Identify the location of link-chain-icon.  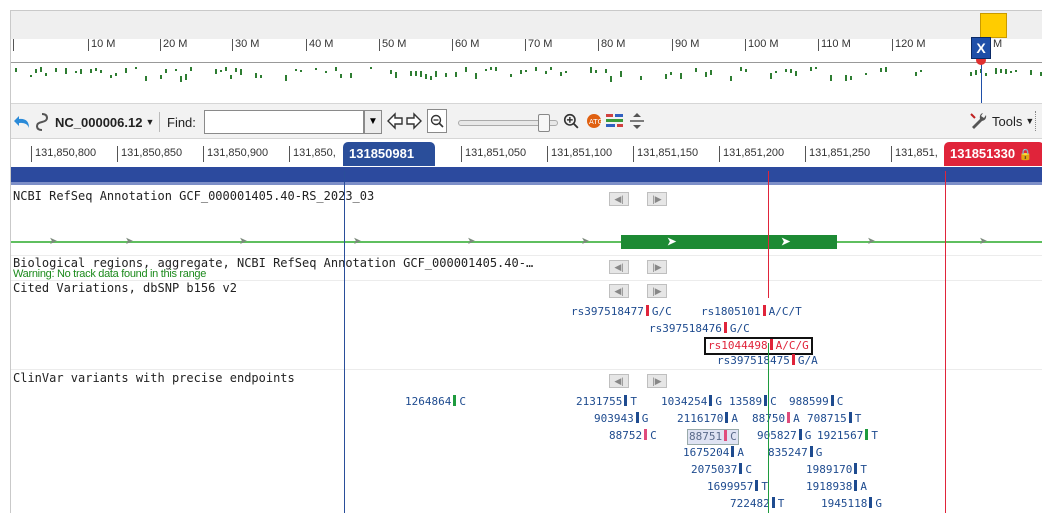
(42, 122).